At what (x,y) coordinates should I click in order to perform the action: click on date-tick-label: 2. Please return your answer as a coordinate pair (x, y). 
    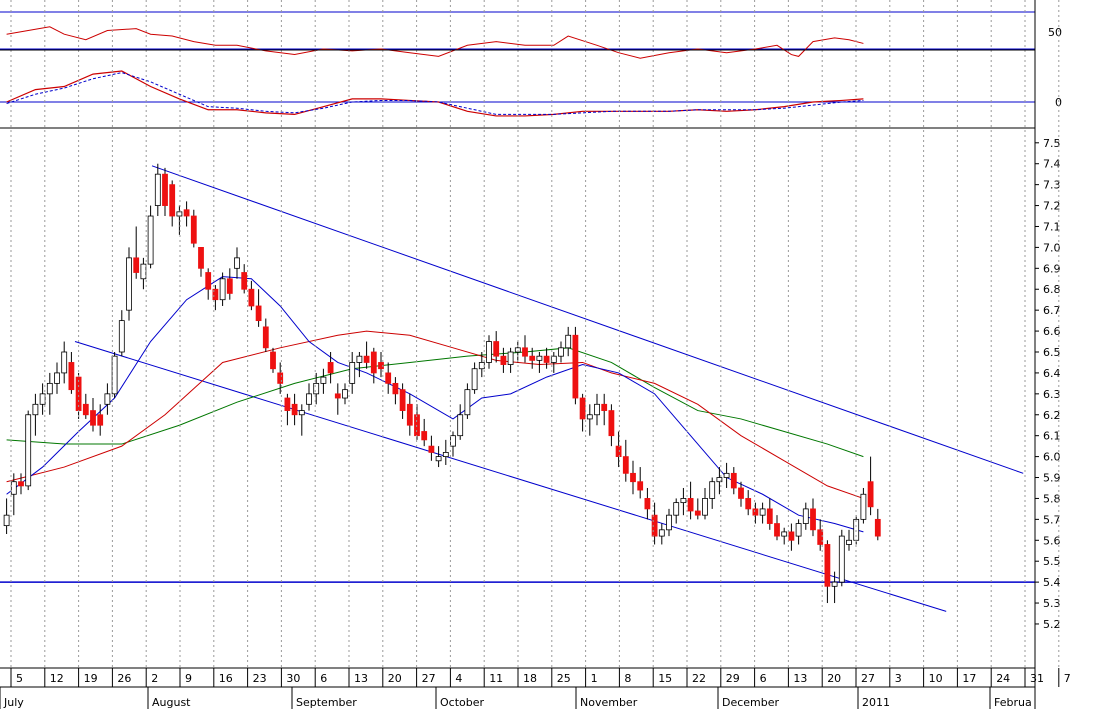
    Looking at the image, I should click on (154, 678).